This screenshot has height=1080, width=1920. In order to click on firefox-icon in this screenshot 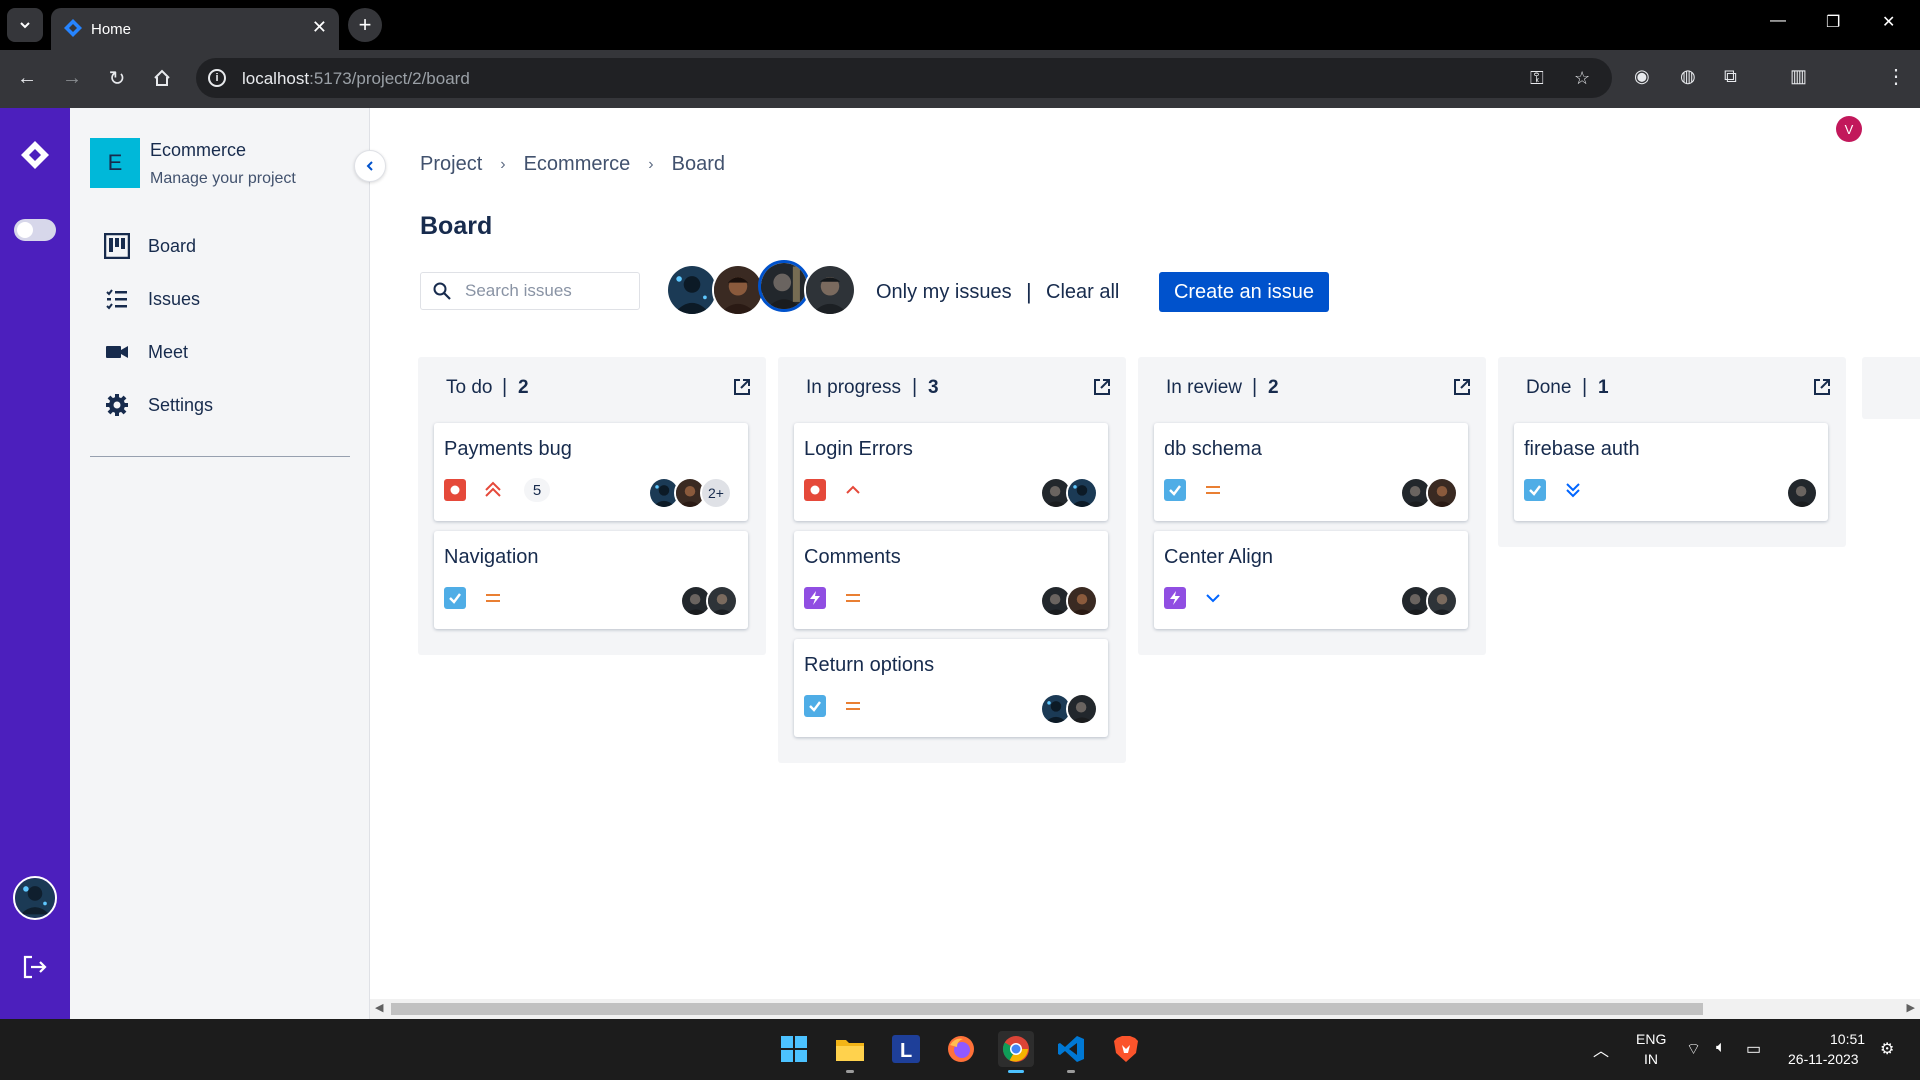, I will do `click(961, 1049)`.